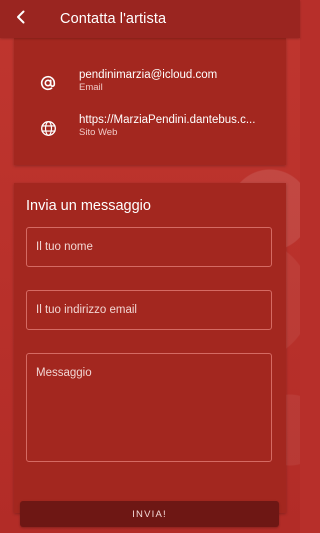 This screenshot has height=533, width=320. Describe the element at coordinates (148, 75) in the screenshot. I see `contact-email-value: pendinimarzia@icloud.com` at that location.